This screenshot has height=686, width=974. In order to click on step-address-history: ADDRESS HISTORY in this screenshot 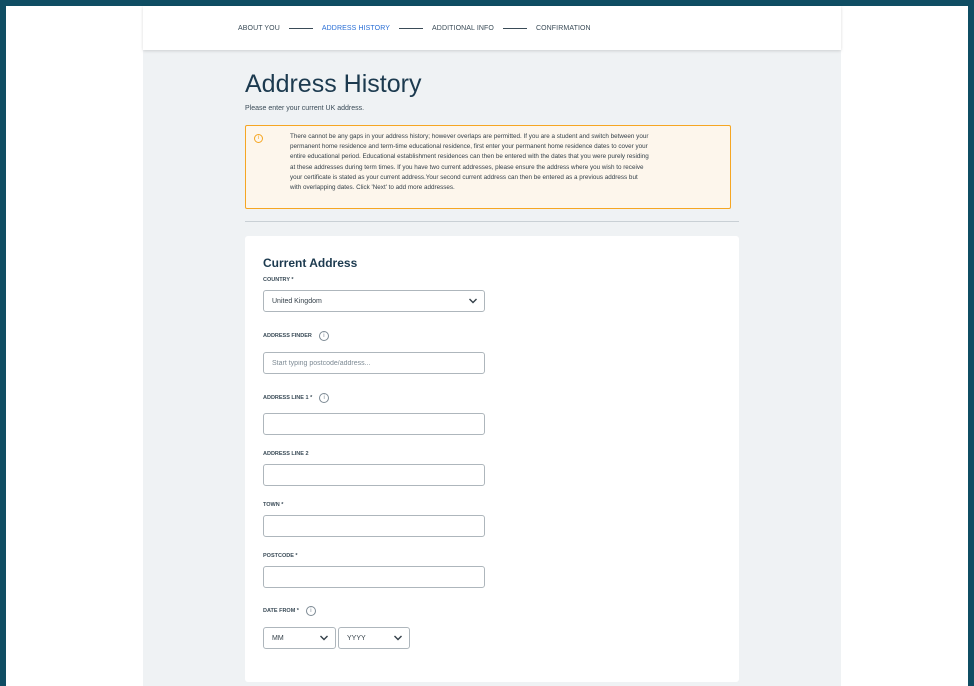, I will do `click(356, 28)`.